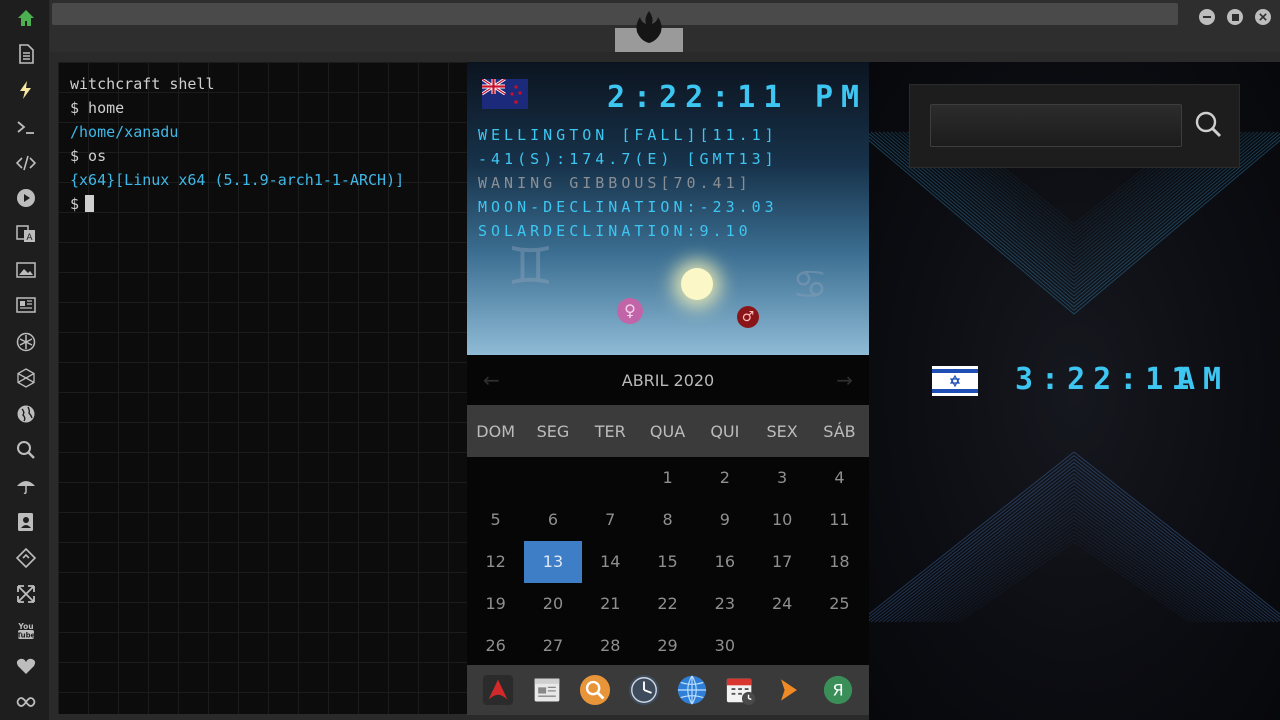 The width and height of the screenshot is (1280, 720). Describe the element at coordinates (789, 690) in the screenshot. I see `forward-icon` at that location.